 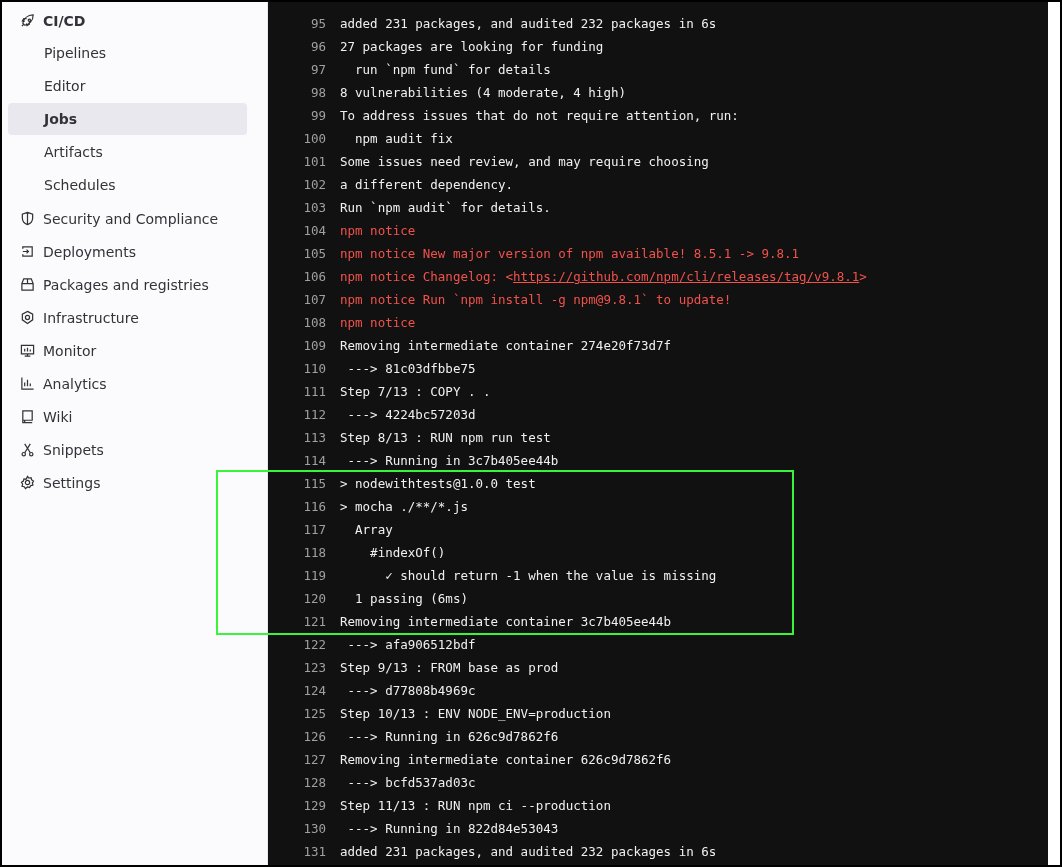 What do you see at coordinates (452, 69) in the screenshot?
I see `log-line: run `npm fund` for details` at bounding box center [452, 69].